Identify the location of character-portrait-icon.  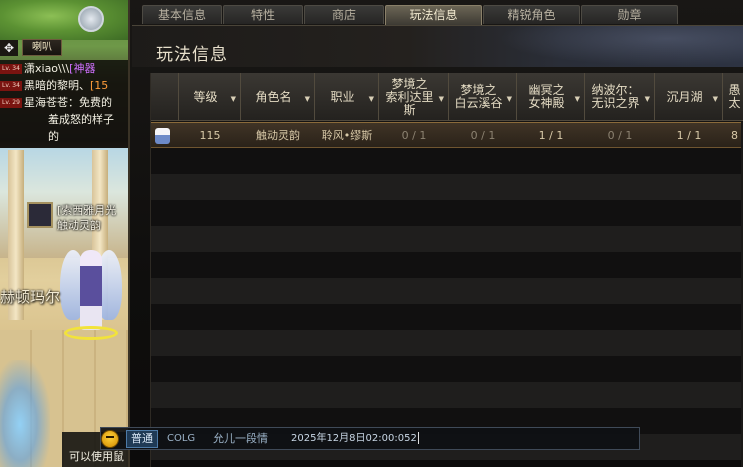
(162, 136).